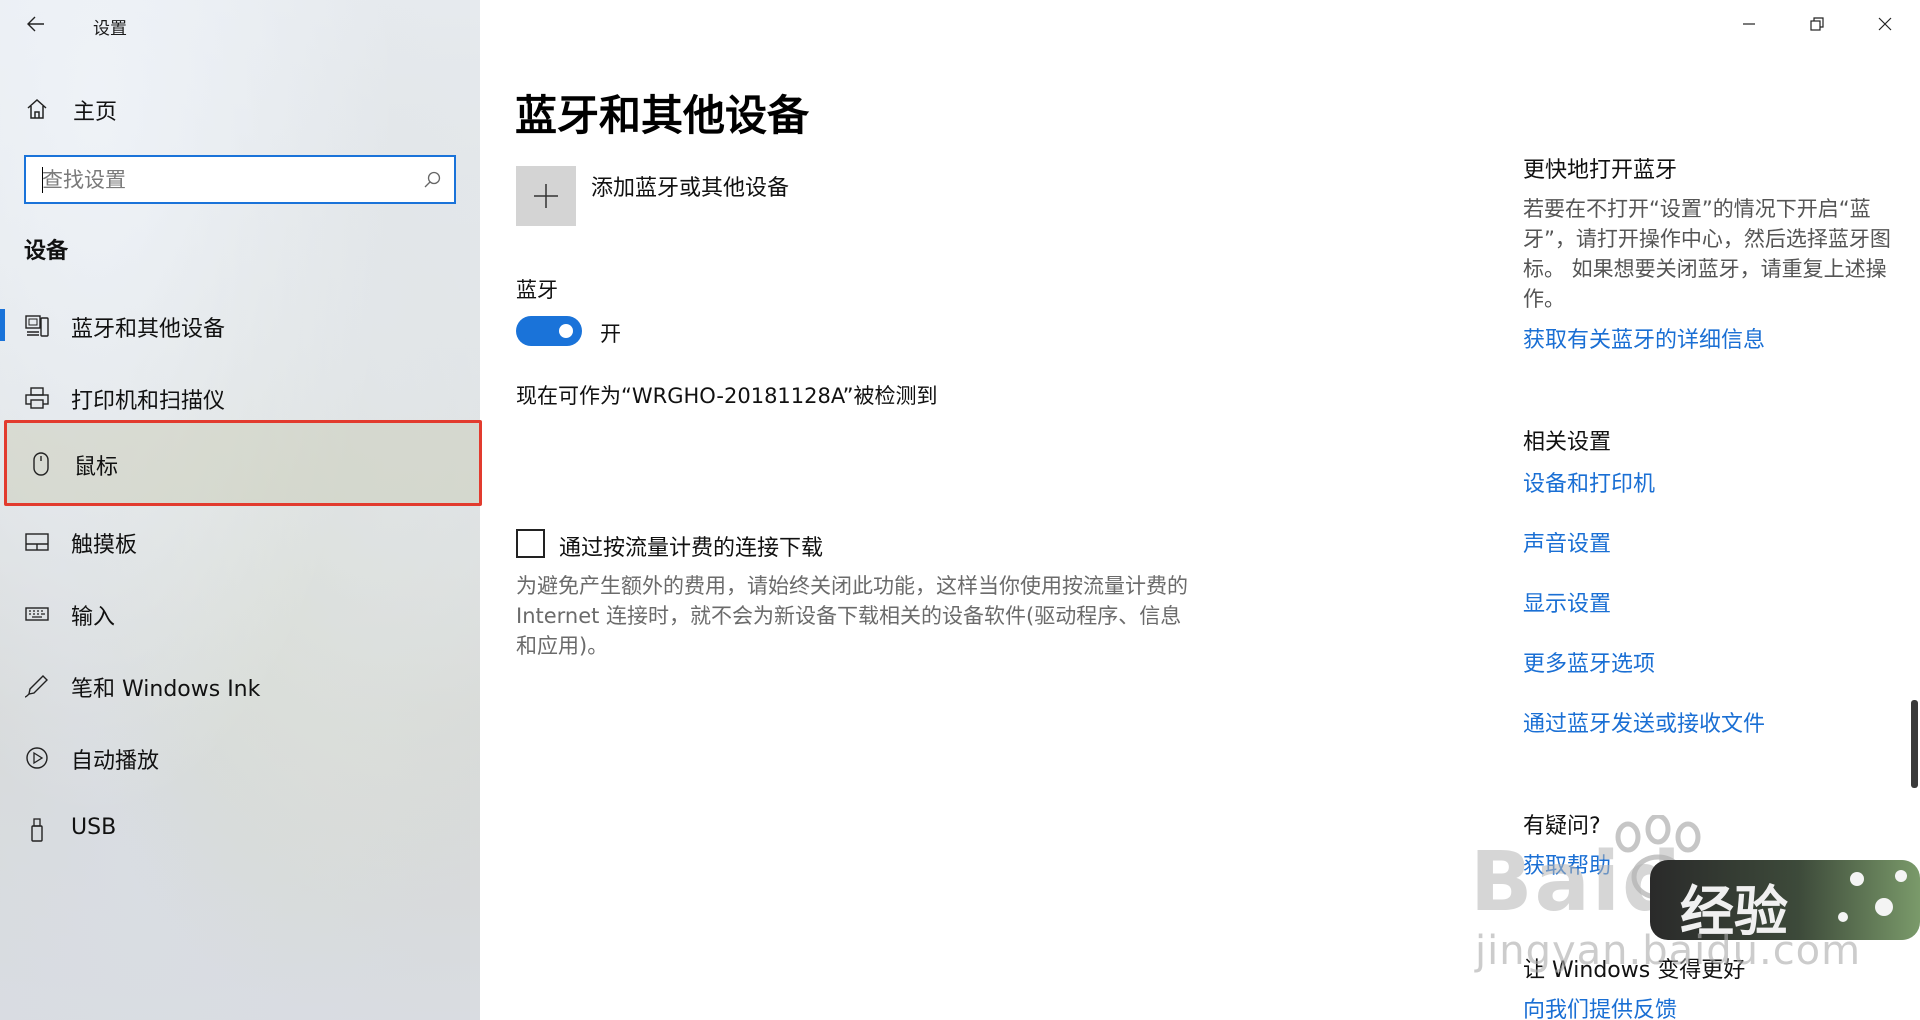  Describe the element at coordinates (37, 542) in the screenshot. I see `touchpad-icon` at that location.